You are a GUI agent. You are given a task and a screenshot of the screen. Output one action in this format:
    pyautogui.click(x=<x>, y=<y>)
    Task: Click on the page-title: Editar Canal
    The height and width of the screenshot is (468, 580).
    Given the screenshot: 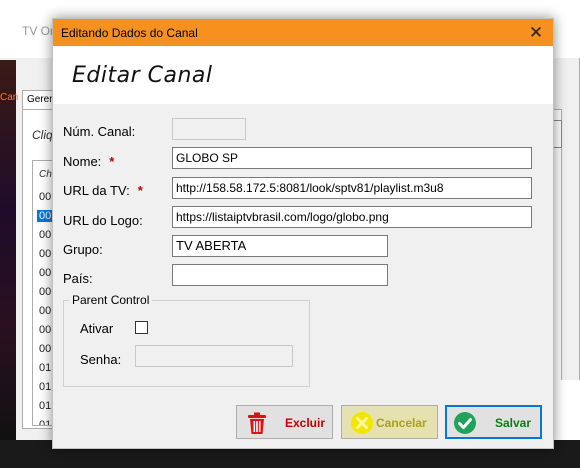 What is the action you would take?
    pyautogui.click(x=142, y=75)
    